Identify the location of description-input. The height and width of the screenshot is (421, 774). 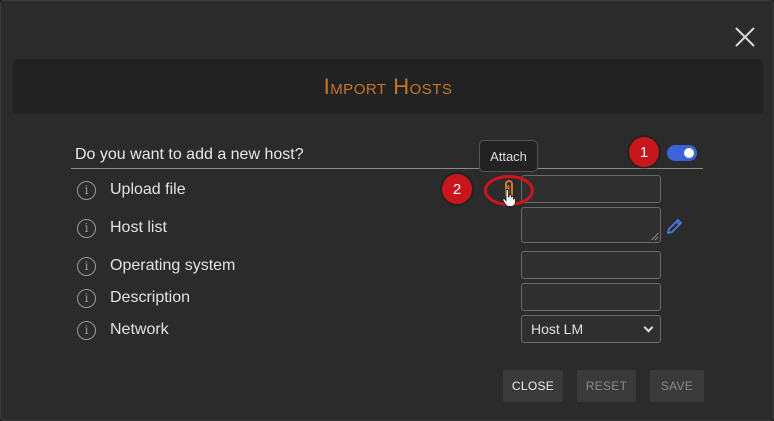
(591, 297).